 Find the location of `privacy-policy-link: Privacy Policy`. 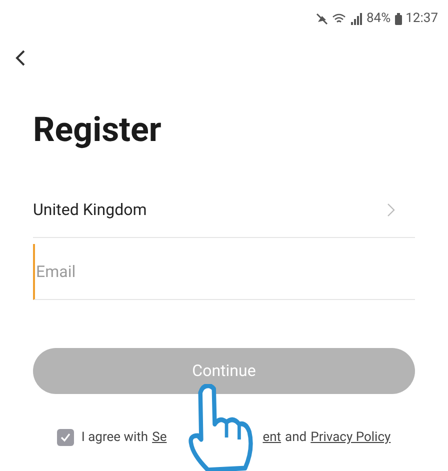

privacy-policy-link: Privacy Policy is located at coordinates (350, 438).